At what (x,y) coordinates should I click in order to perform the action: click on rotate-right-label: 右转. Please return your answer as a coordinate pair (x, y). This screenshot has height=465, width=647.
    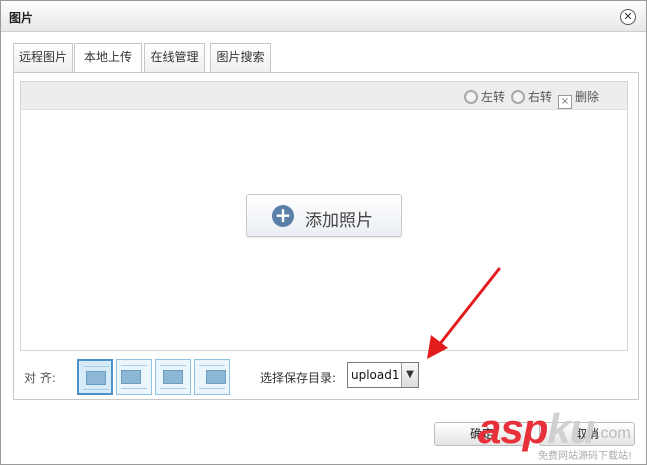
    Looking at the image, I should click on (540, 97).